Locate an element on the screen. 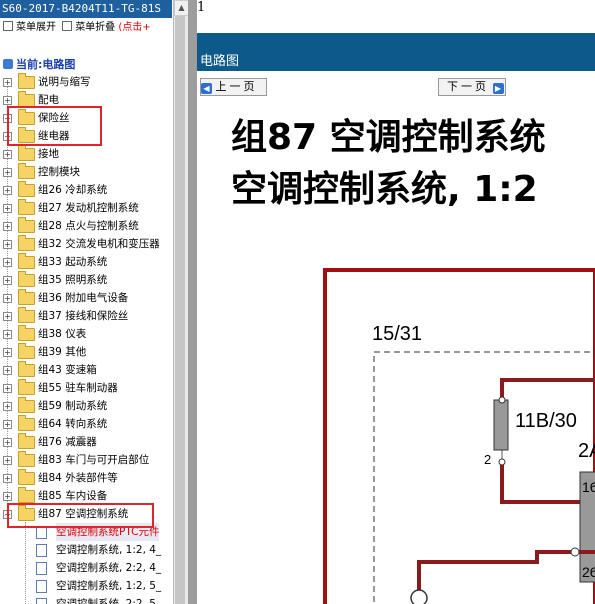 The image size is (595, 604). prev-page-button: ◀ 上一页 is located at coordinates (233, 87).